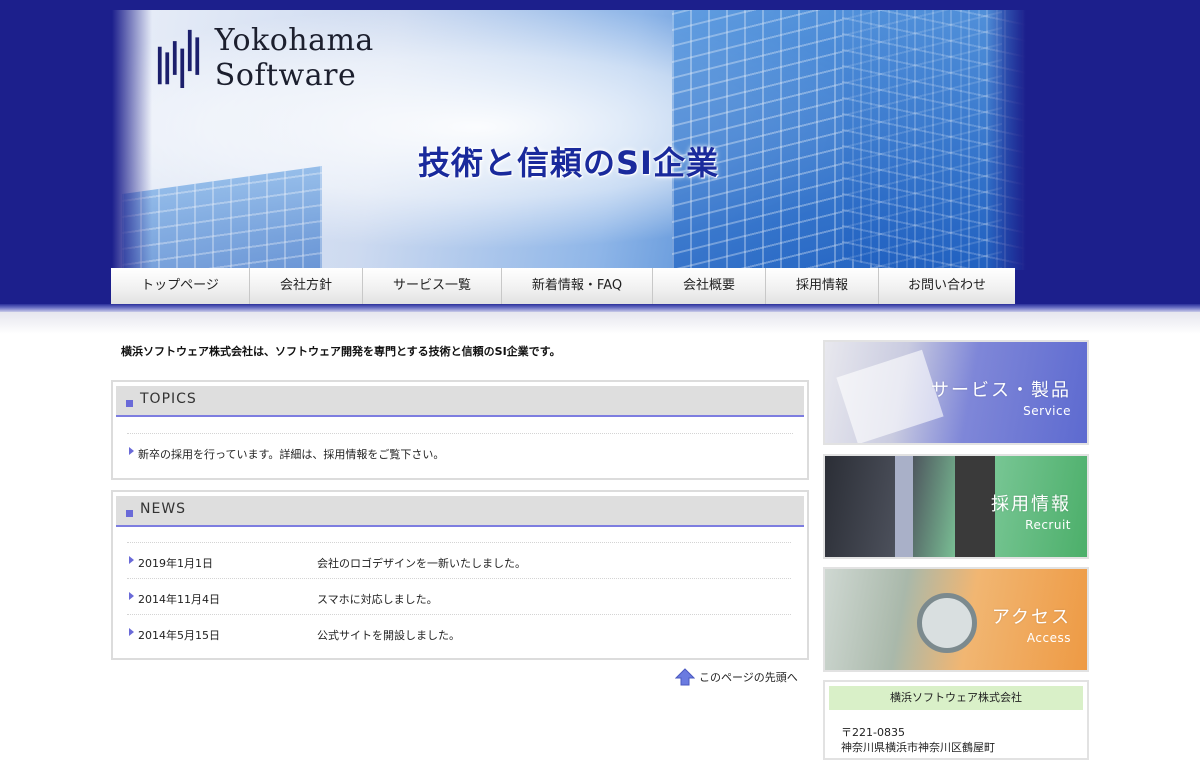 The width and height of the screenshot is (1200, 760). What do you see at coordinates (291, 454) in the screenshot?
I see `topic-text: 新卒の採用を行っています。詳細は、採用情報をご覧下さい。` at bounding box center [291, 454].